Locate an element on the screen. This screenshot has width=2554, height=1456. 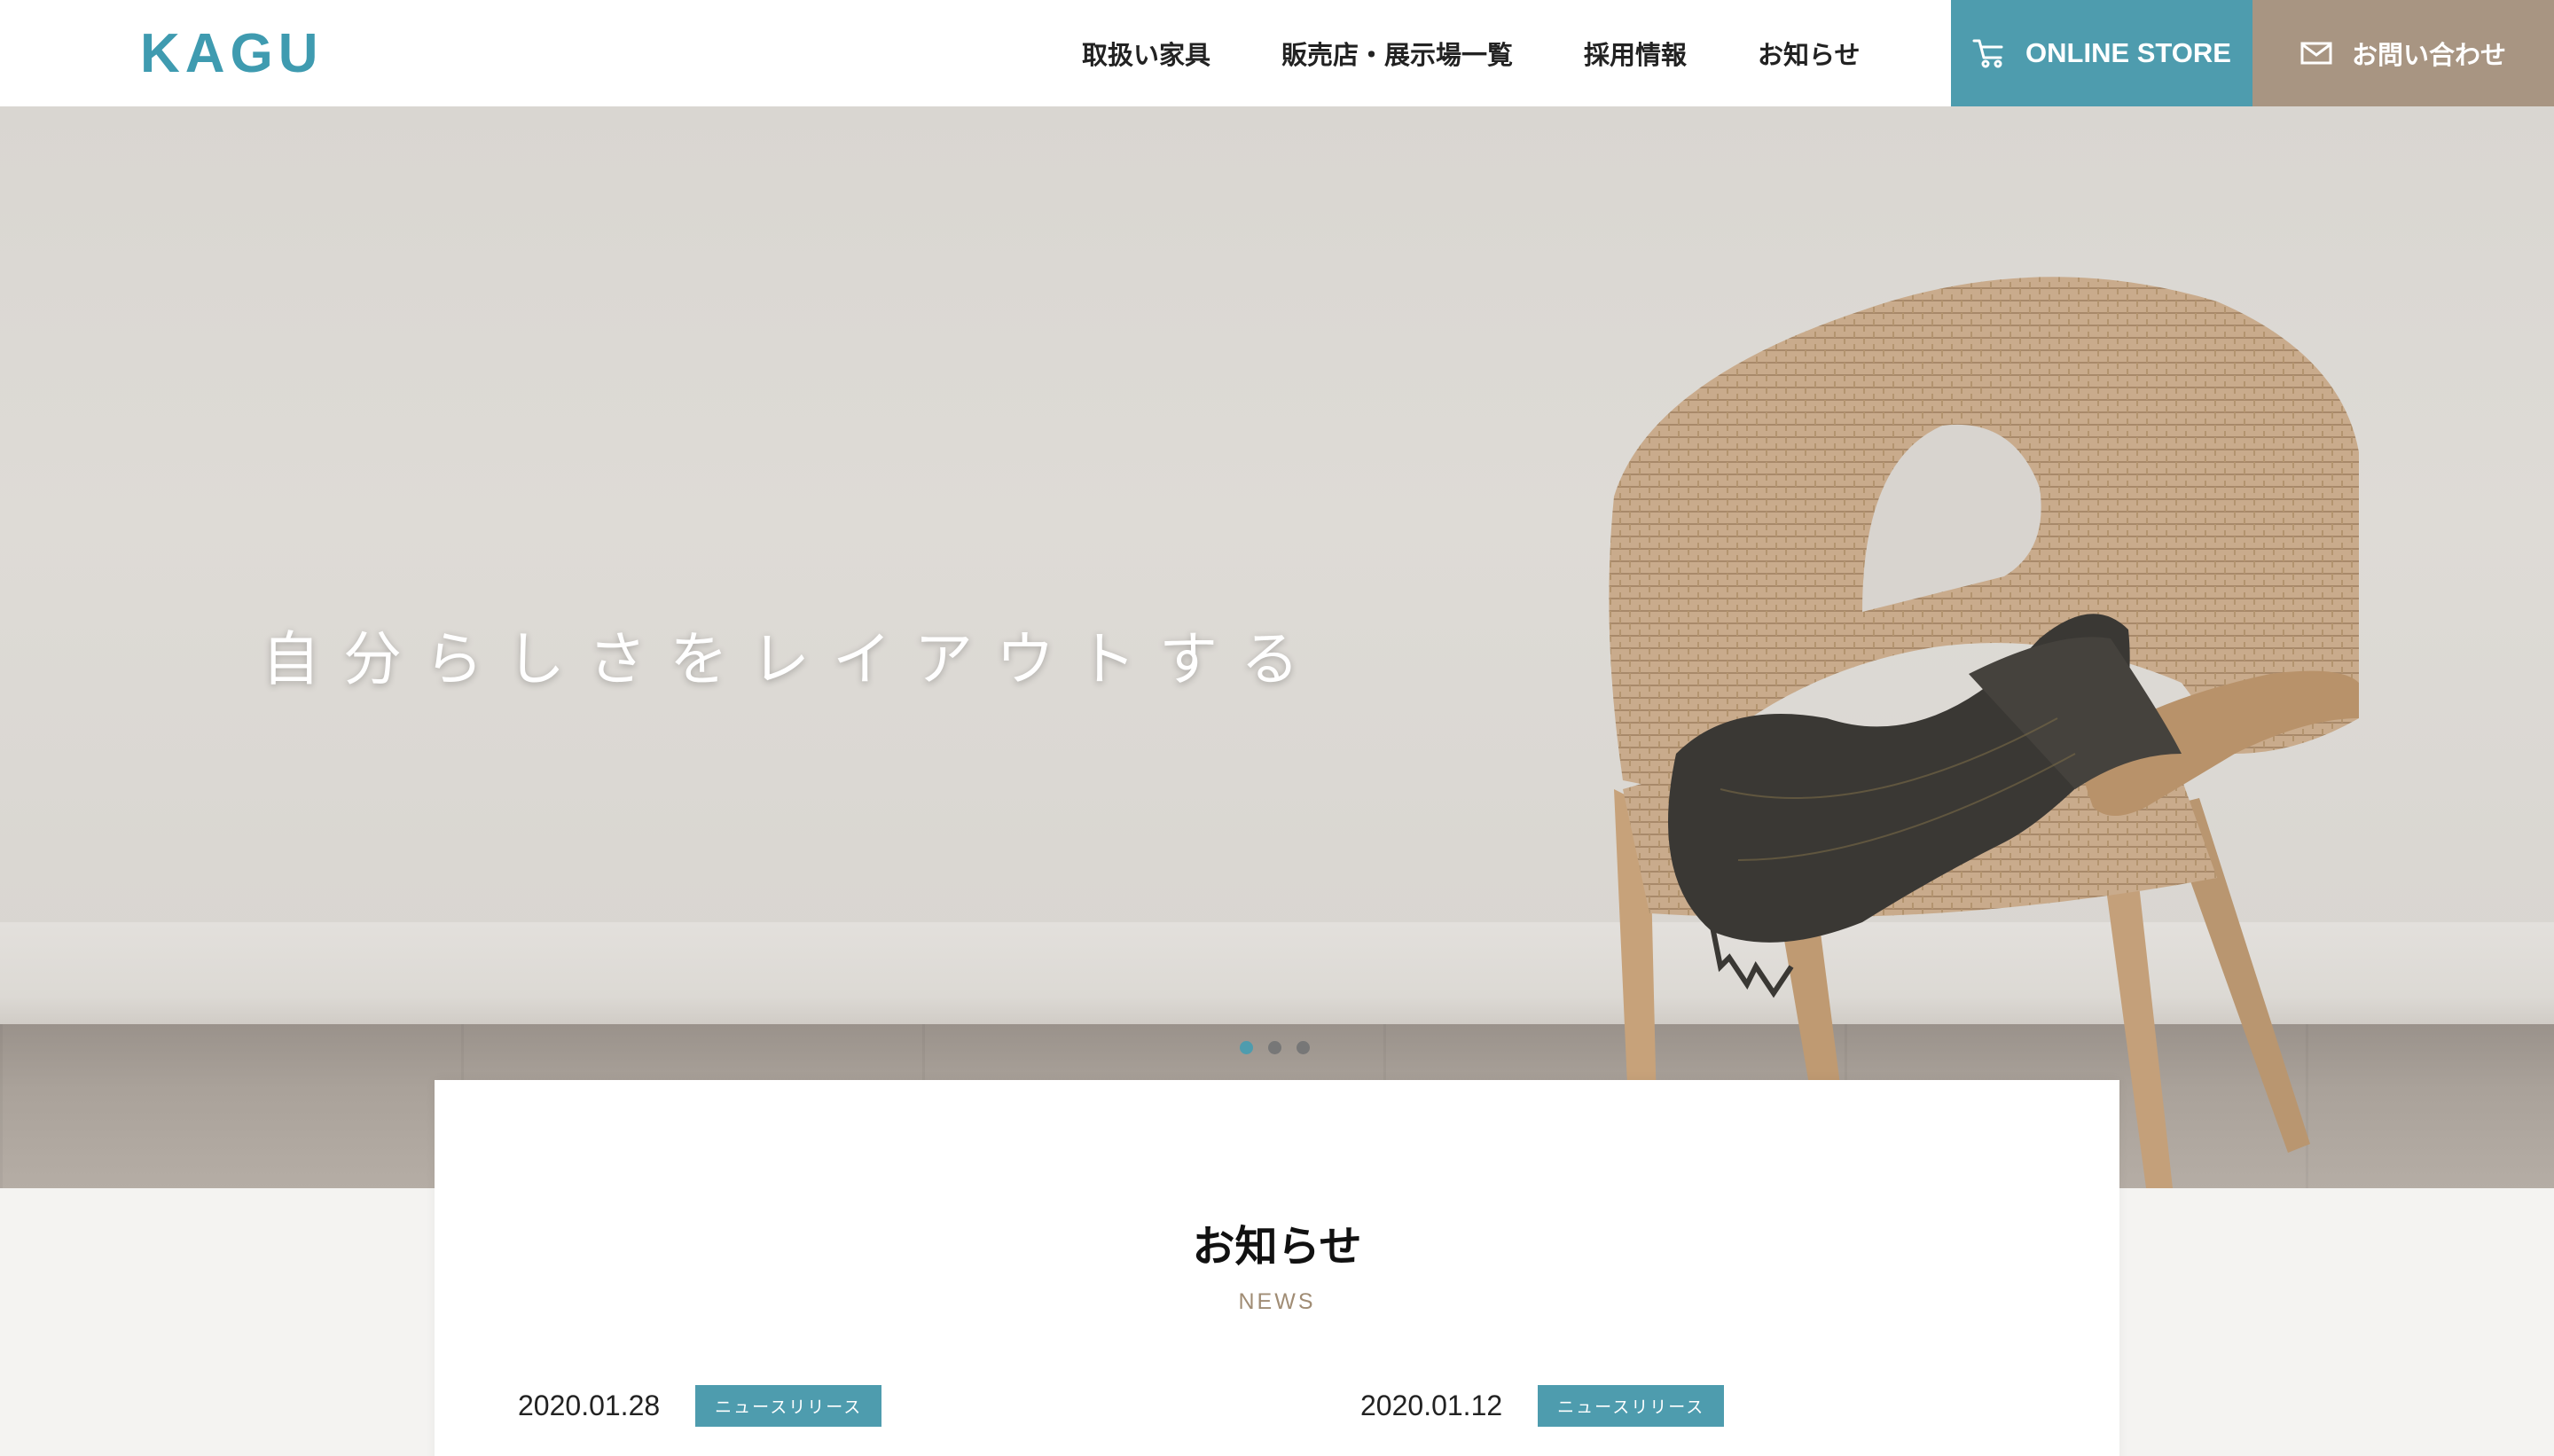
news-item: 2020.01.28 ニュースリリース is located at coordinates (700, 1406).